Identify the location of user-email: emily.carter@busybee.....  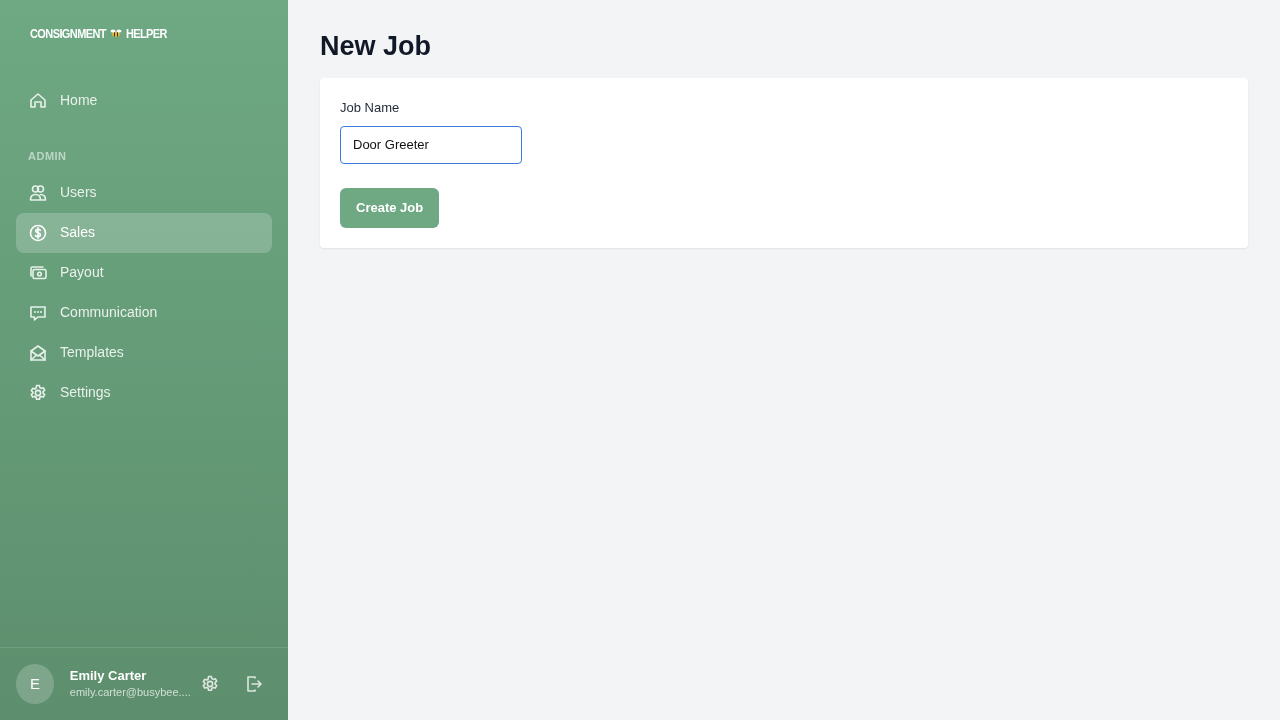
(130, 692).